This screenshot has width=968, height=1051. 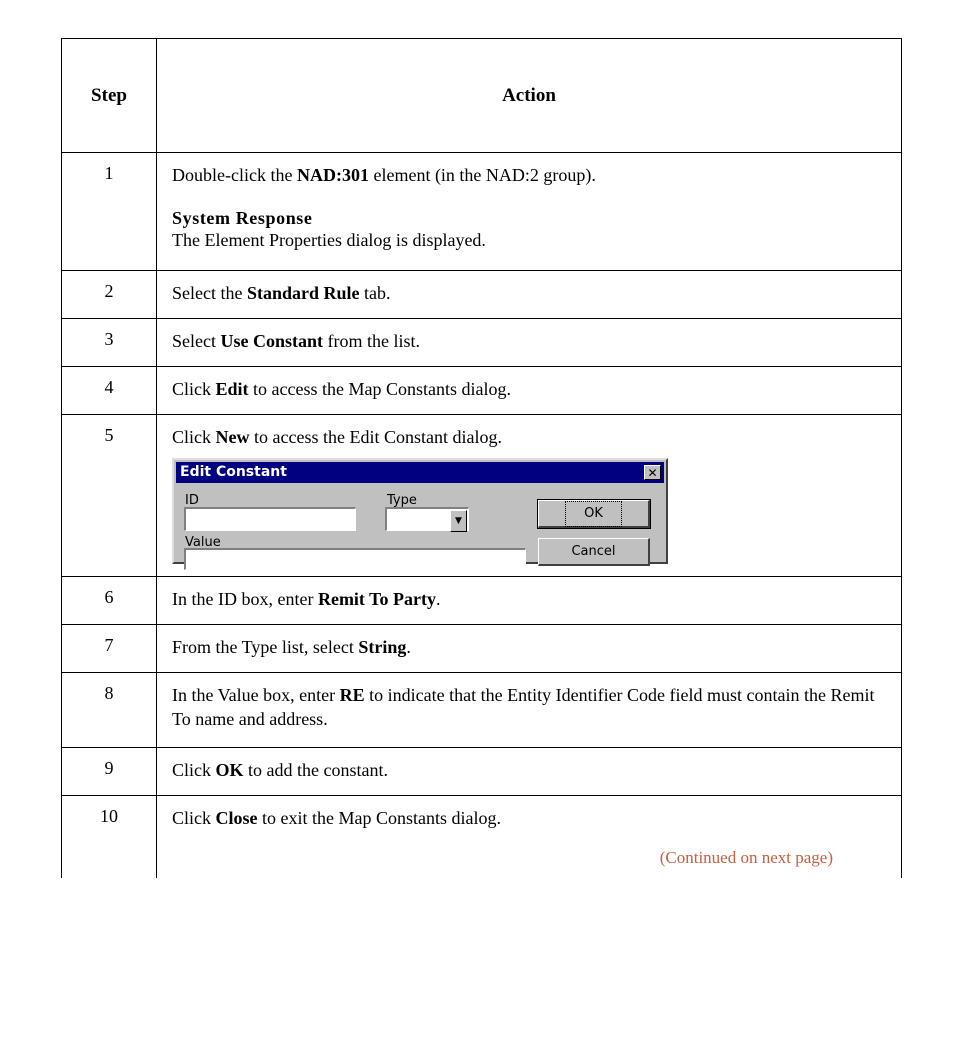 What do you see at coordinates (746, 857) in the screenshot?
I see `continued-note: (Continued on next page)` at bounding box center [746, 857].